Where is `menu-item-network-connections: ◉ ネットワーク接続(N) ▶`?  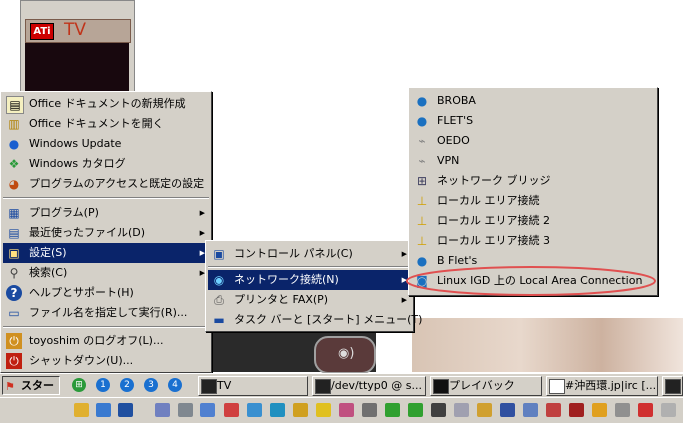 menu-item-network-connections: ◉ ネットワーク接続(N) ▶ is located at coordinates (309, 280).